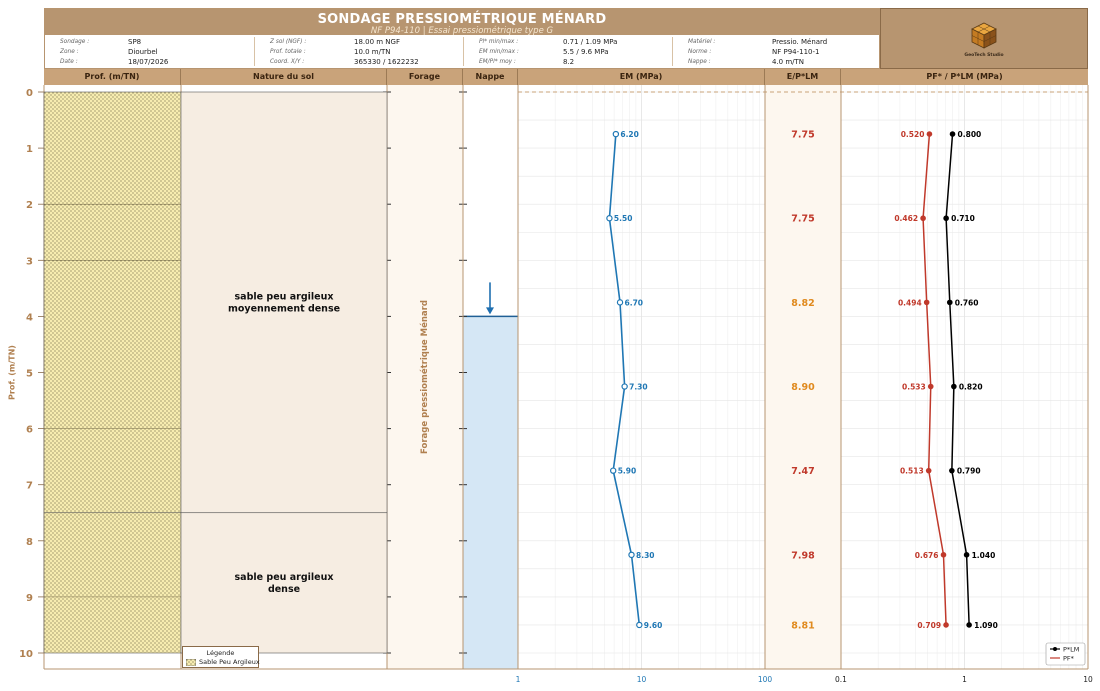 Image resolution: width=1100 pixels, height=691 pixels. What do you see at coordinates (967, 302) in the screenshot?
I see `plm-value-label: 0.760` at bounding box center [967, 302].